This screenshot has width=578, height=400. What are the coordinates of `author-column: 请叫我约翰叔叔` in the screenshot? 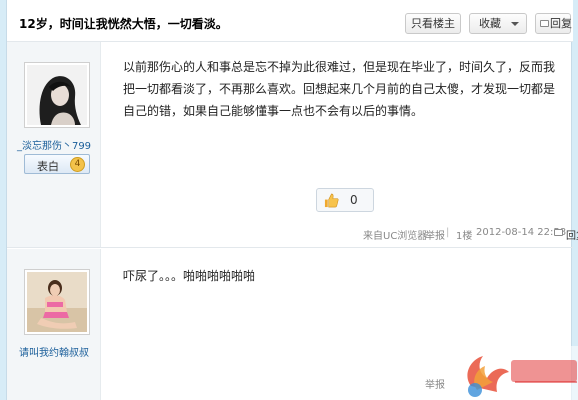 It's located at (54, 324).